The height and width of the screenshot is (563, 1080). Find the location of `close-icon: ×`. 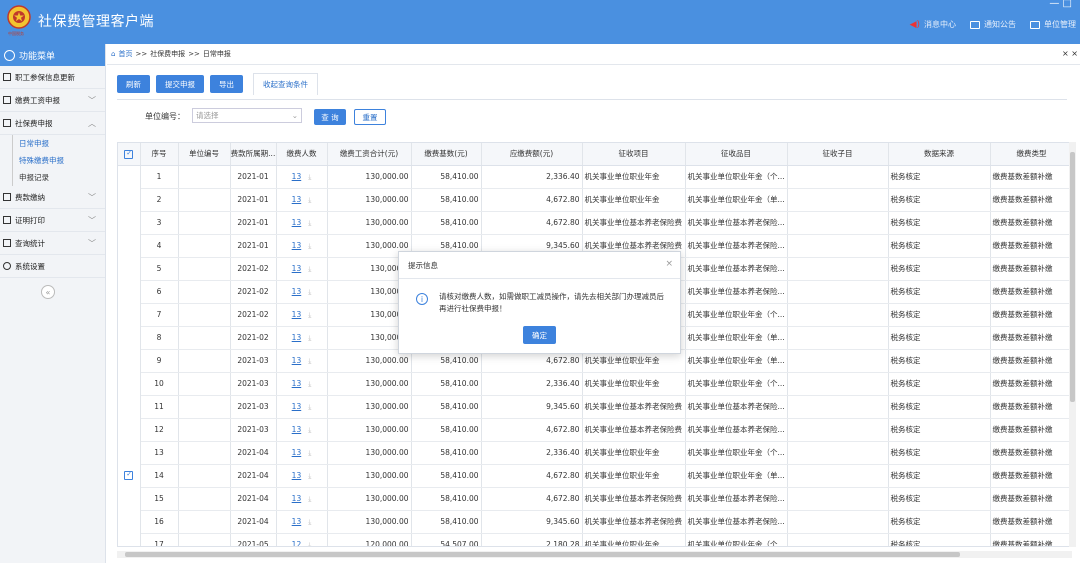

close-icon: × is located at coordinates (669, 264).